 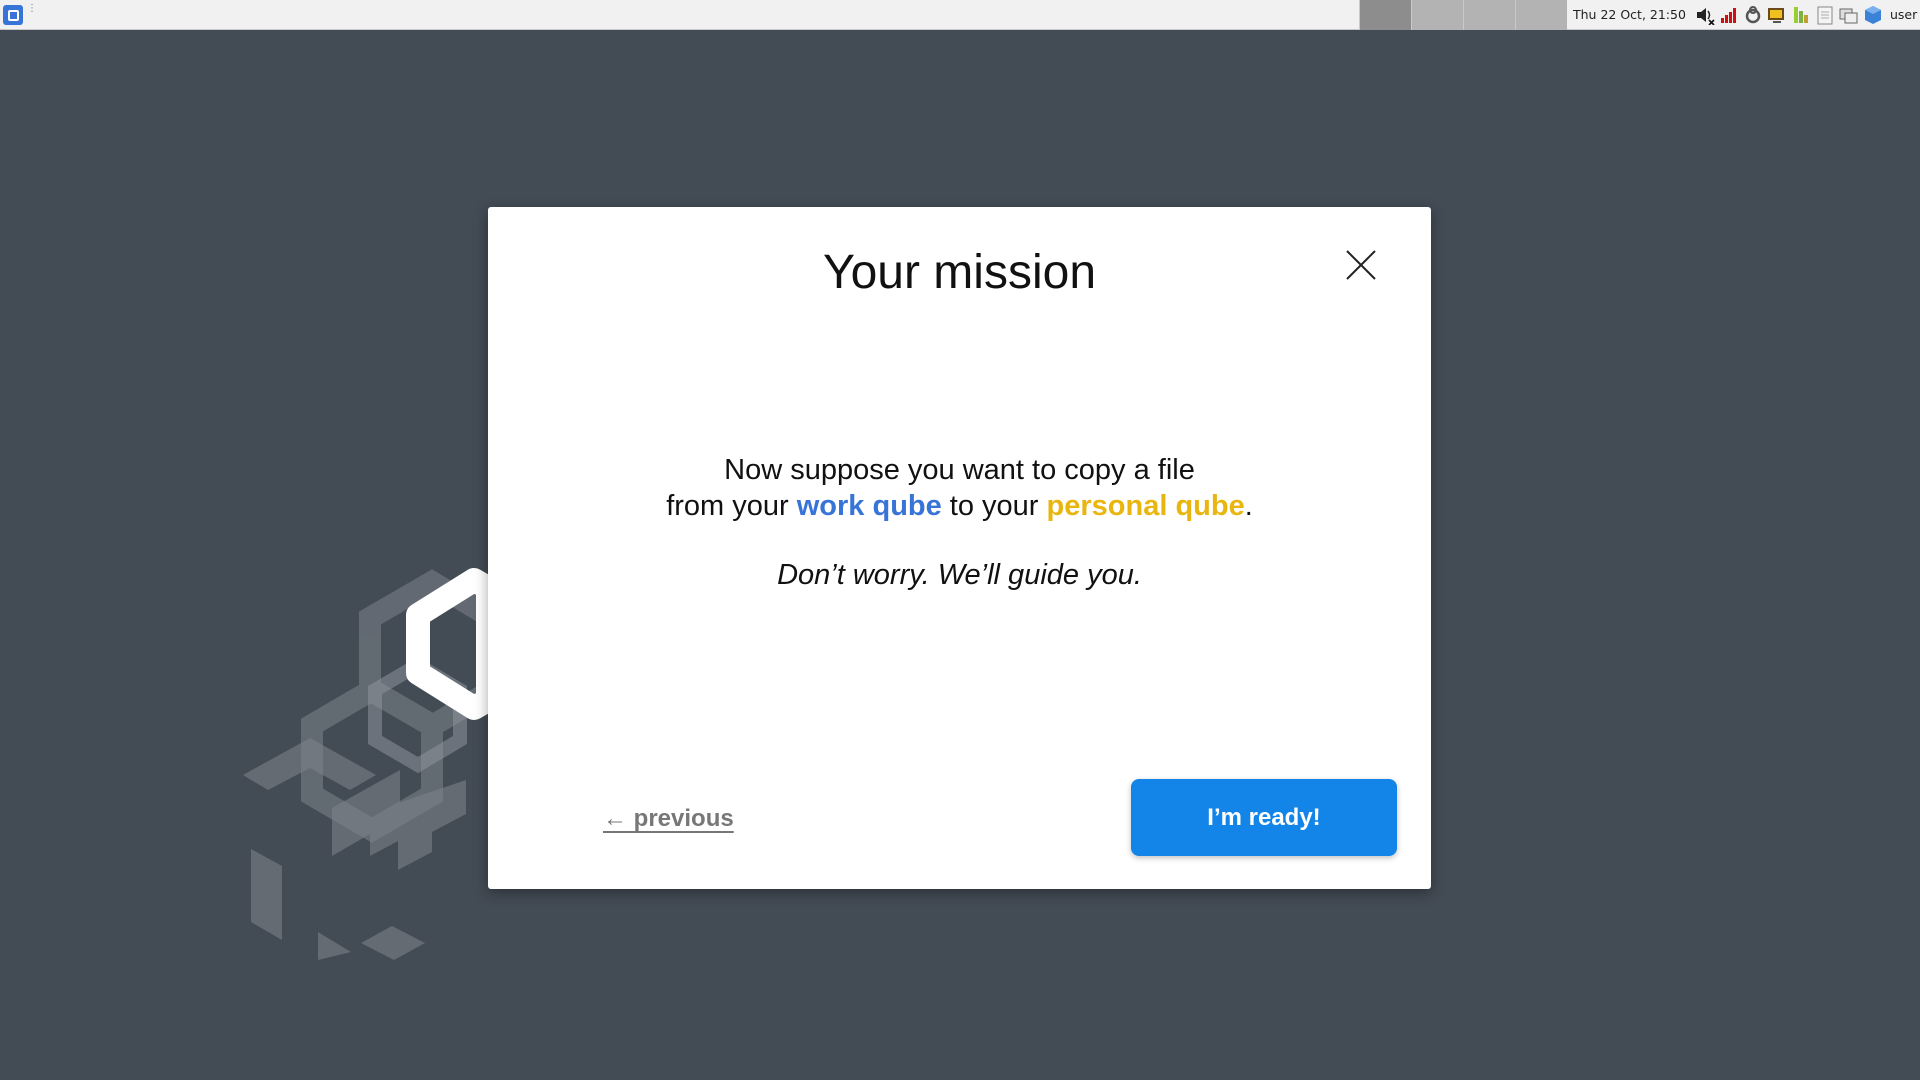 What do you see at coordinates (1248, 506) in the screenshot?
I see `line2-suffix: .` at bounding box center [1248, 506].